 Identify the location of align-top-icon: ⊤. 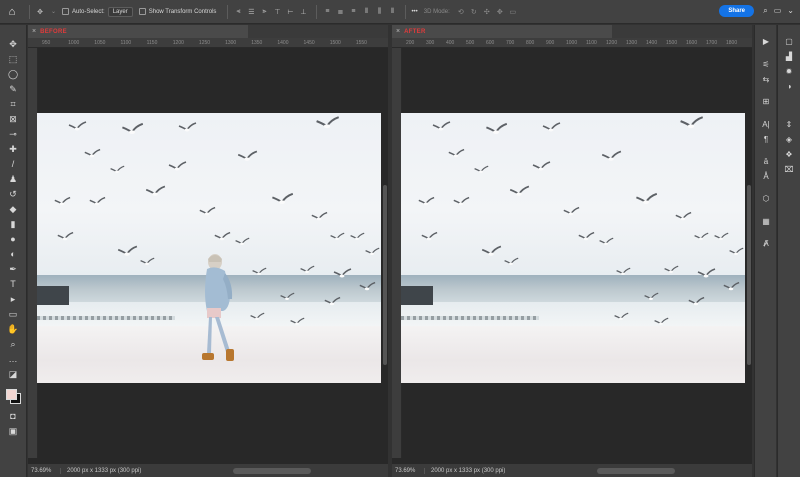
(277, 12).